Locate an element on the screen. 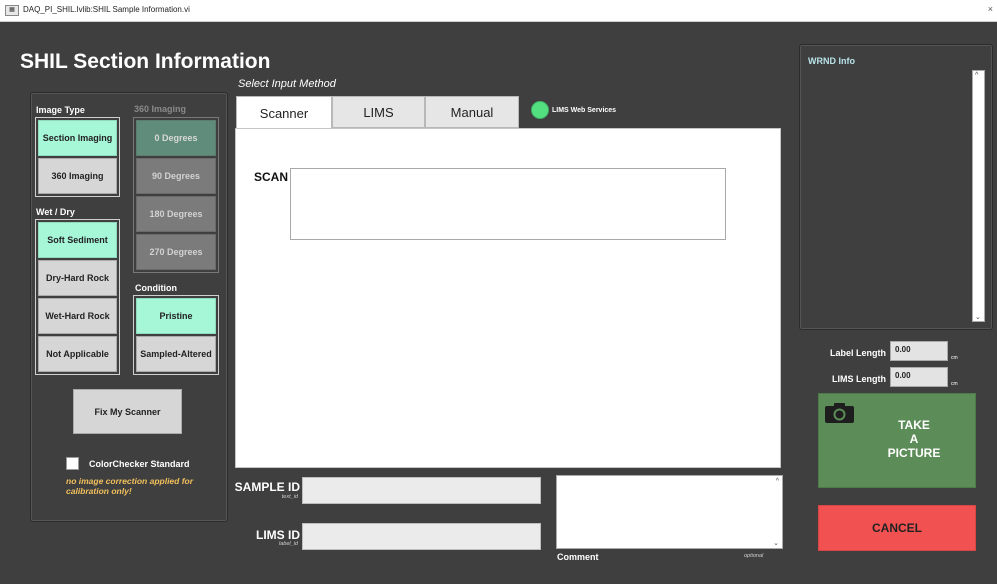  lims-length-label: LIMS Length is located at coordinates (859, 379).